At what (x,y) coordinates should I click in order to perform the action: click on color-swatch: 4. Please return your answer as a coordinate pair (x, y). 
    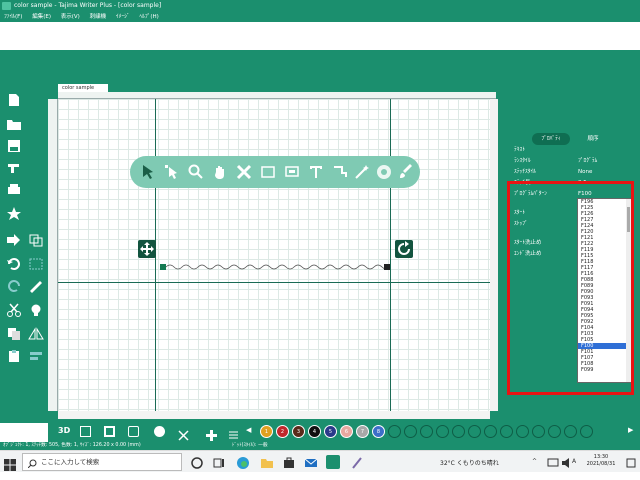
    Looking at the image, I should click on (314, 431).